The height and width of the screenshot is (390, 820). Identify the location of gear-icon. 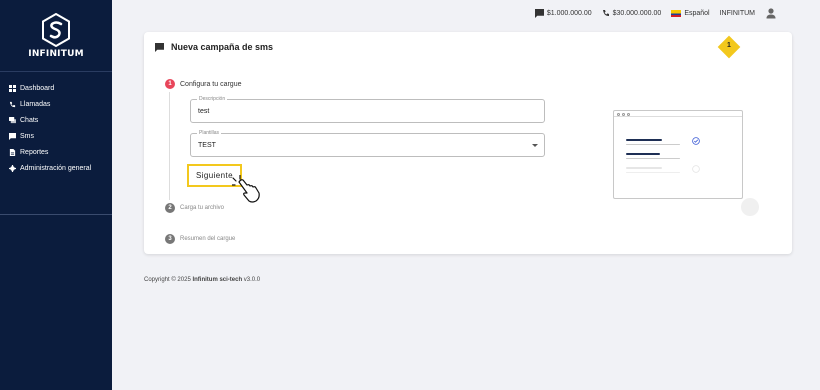
(12, 168).